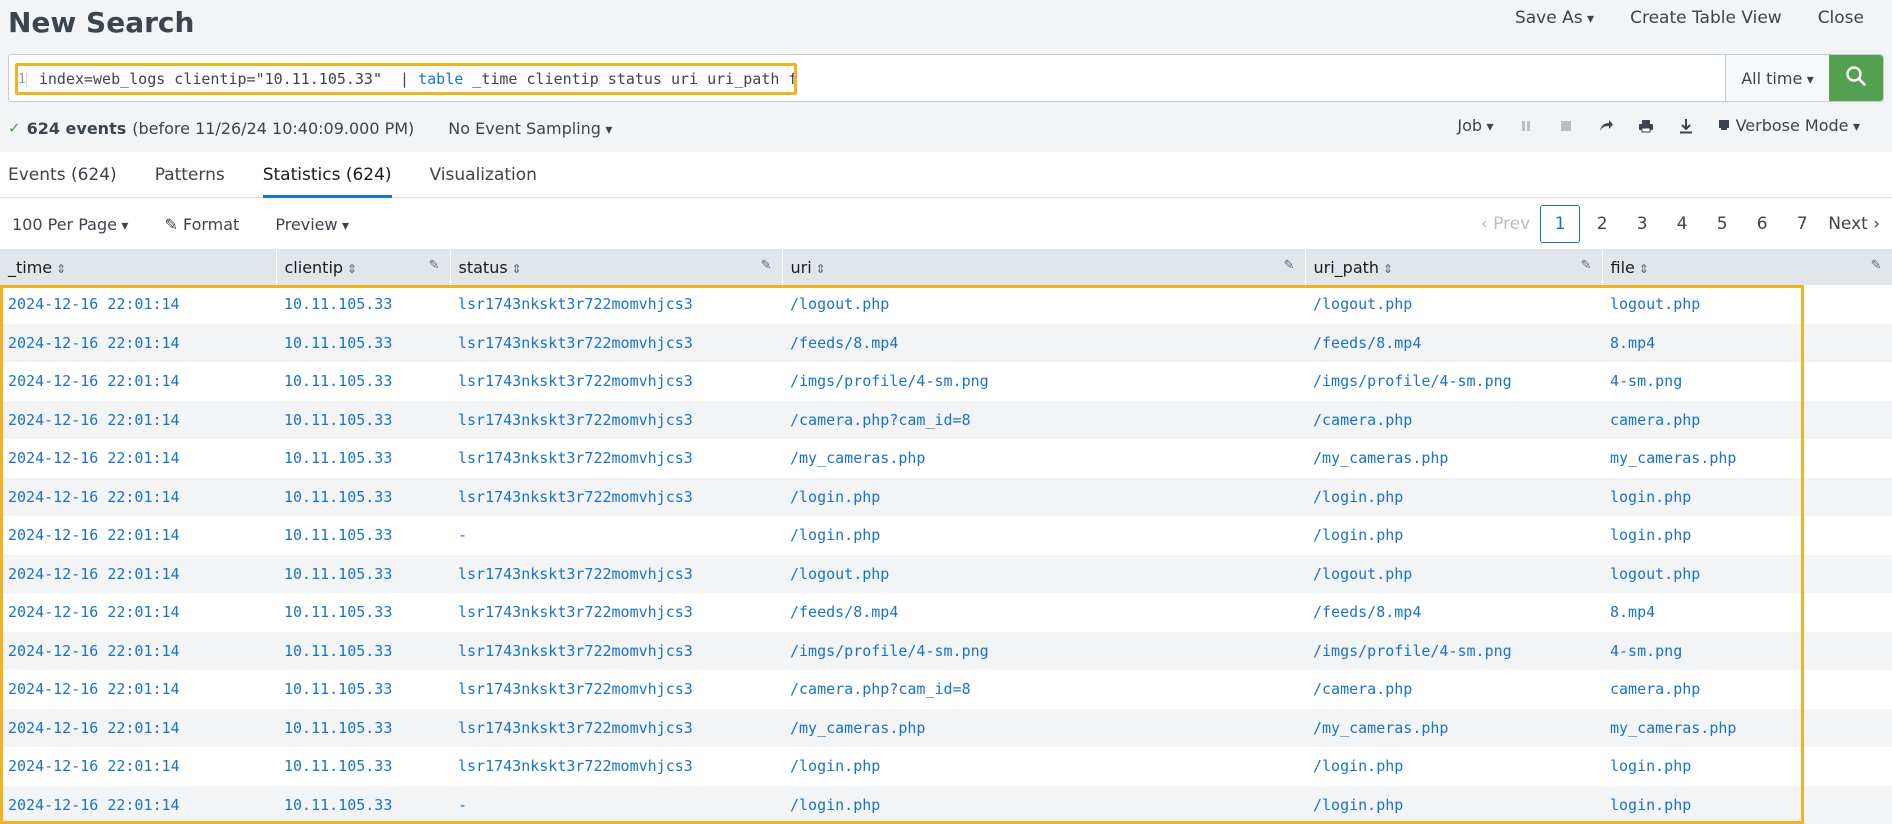  I want to click on page-2: 2, so click(1602, 224).